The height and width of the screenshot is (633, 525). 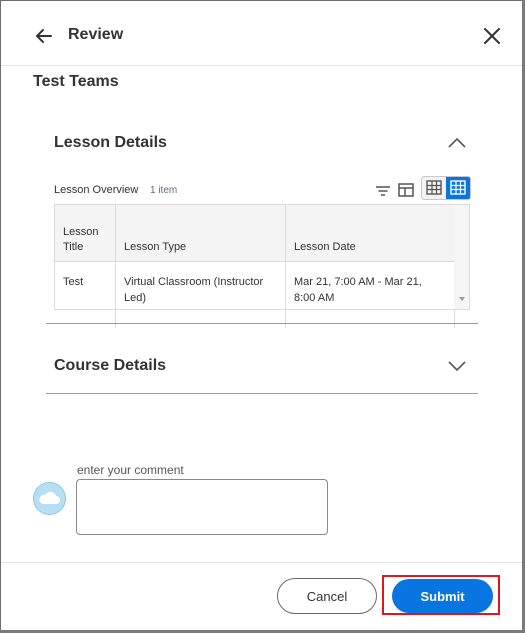 What do you see at coordinates (461, 257) in the screenshot?
I see `table-scrollbar` at bounding box center [461, 257].